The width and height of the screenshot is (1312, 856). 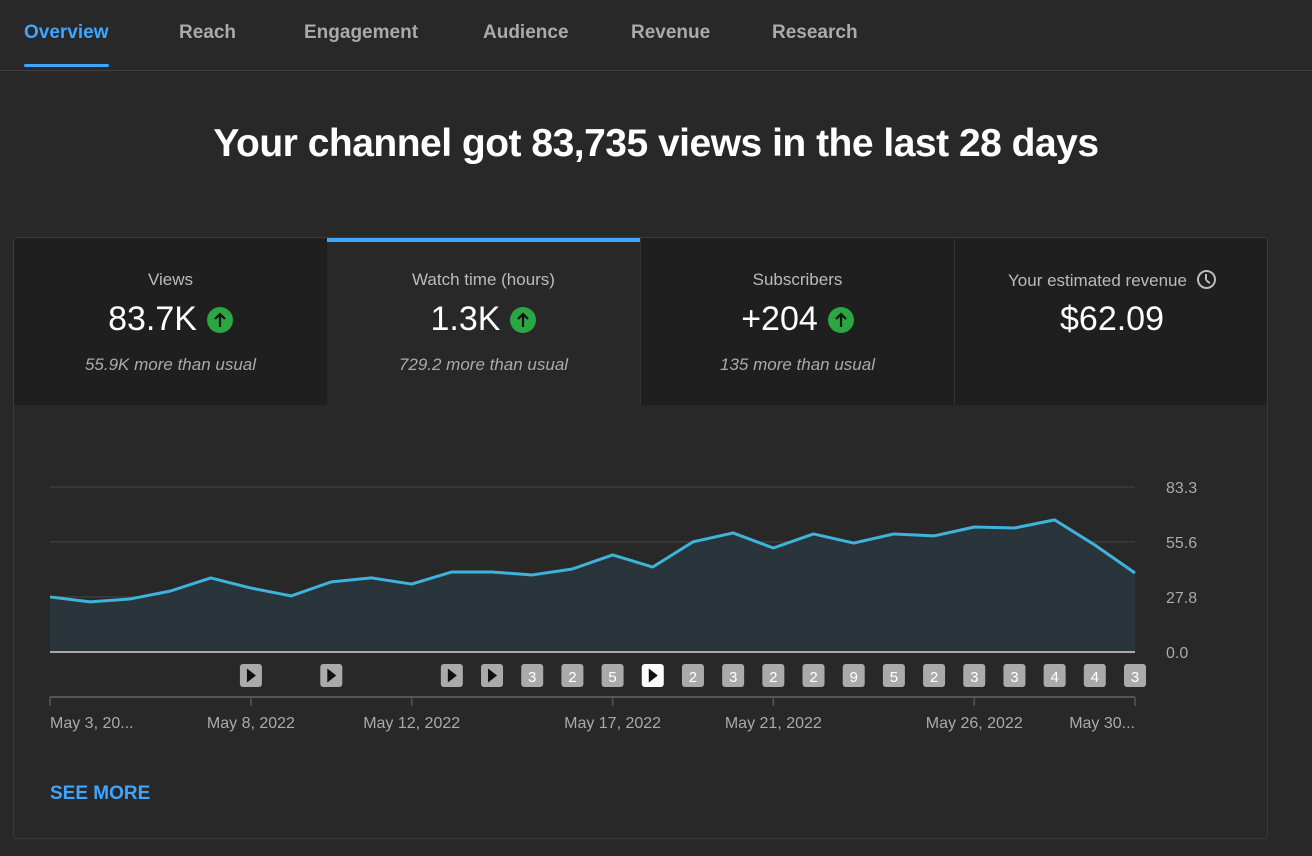 What do you see at coordinates (974, 723) in the screenshot?
I see `x-tick-label: May 26, 2022` at bounding box center [974, 723].